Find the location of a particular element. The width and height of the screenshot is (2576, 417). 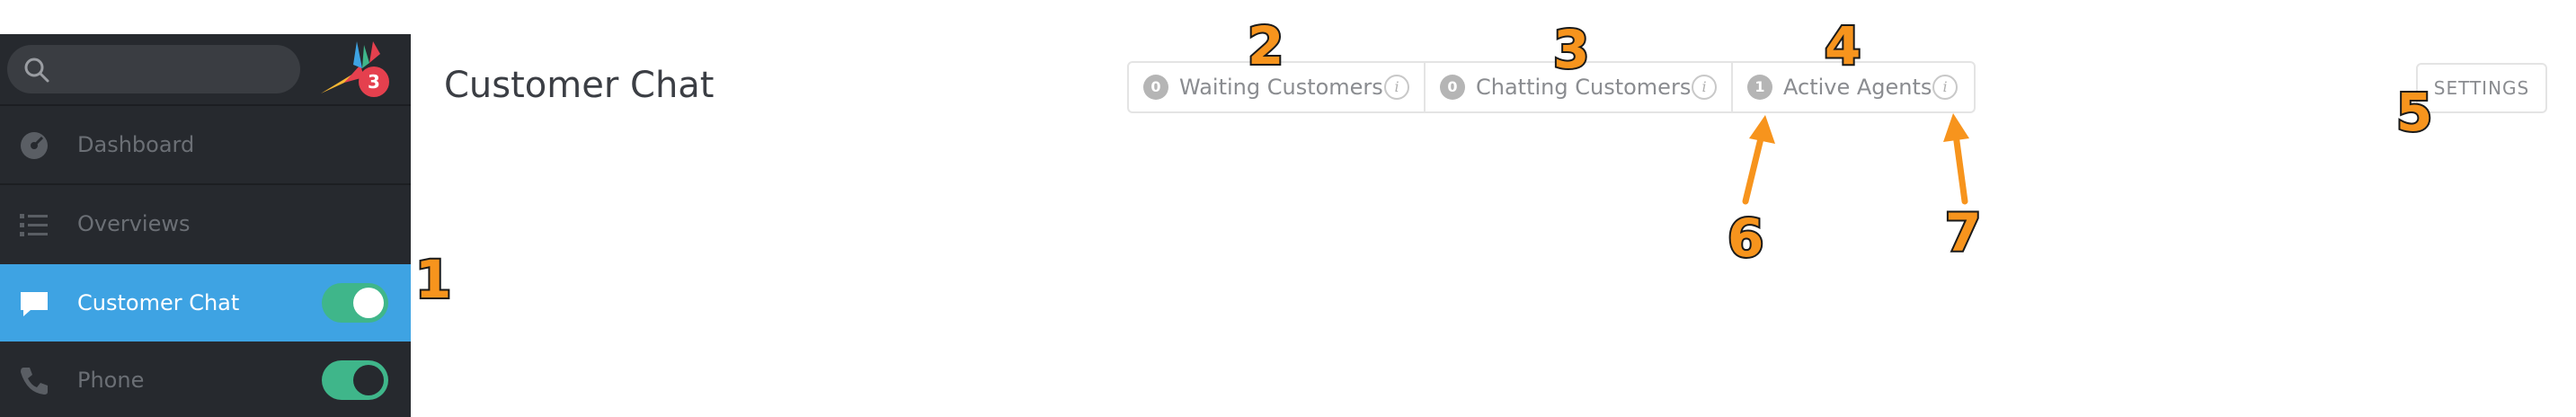

phone-icon is located at coordinates (34, 381).